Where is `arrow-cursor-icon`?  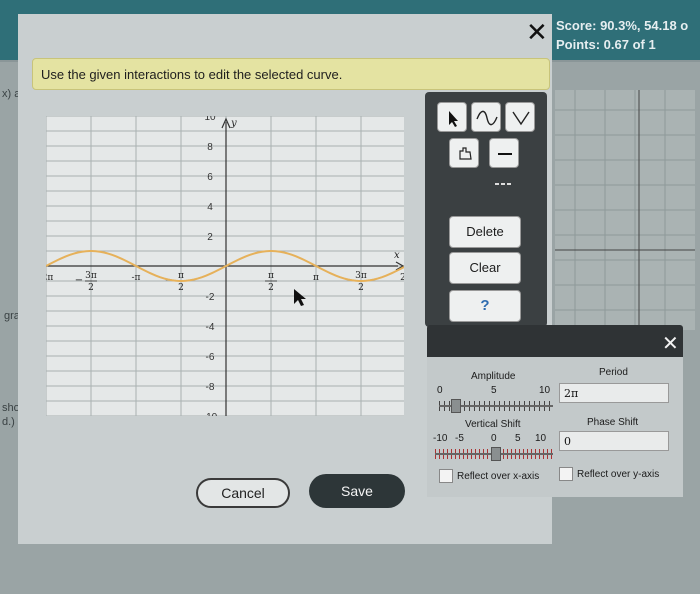
arrow-cursor-icon is located at coordinates (453, 119).